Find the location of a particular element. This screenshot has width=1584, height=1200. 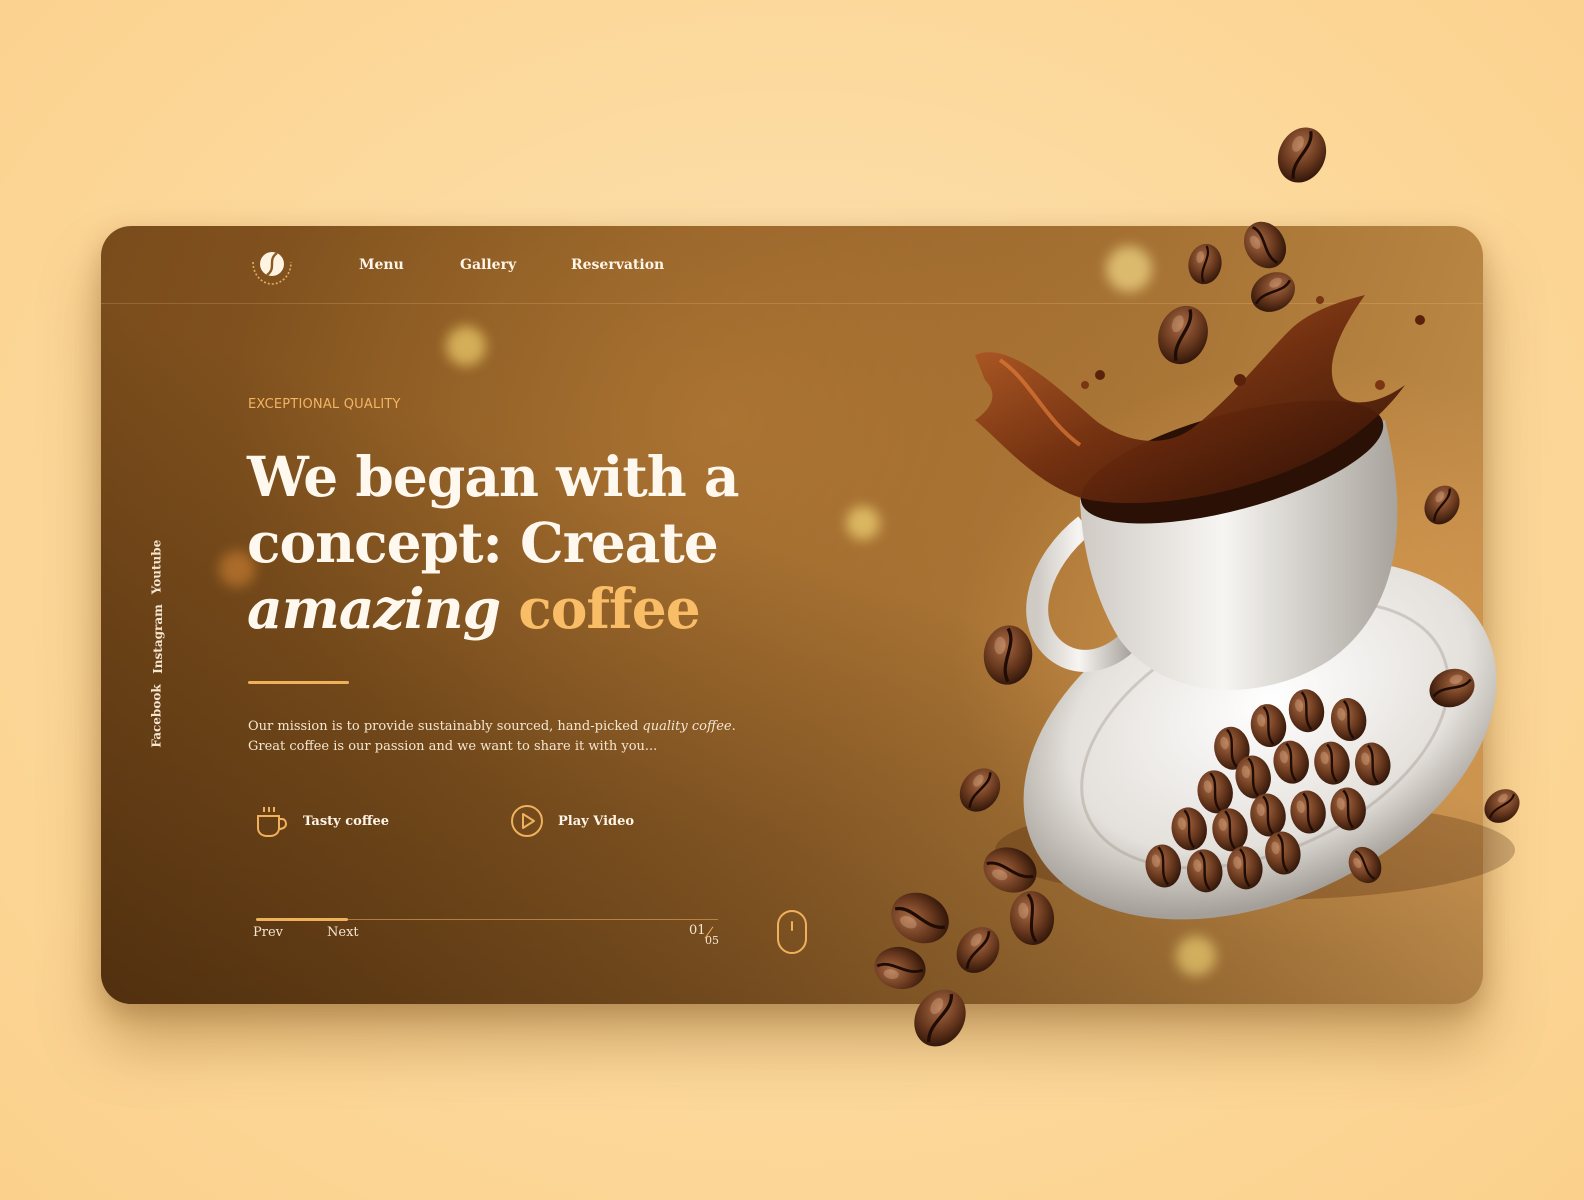

slide-total: 05 is located at coordinates (712, 940).